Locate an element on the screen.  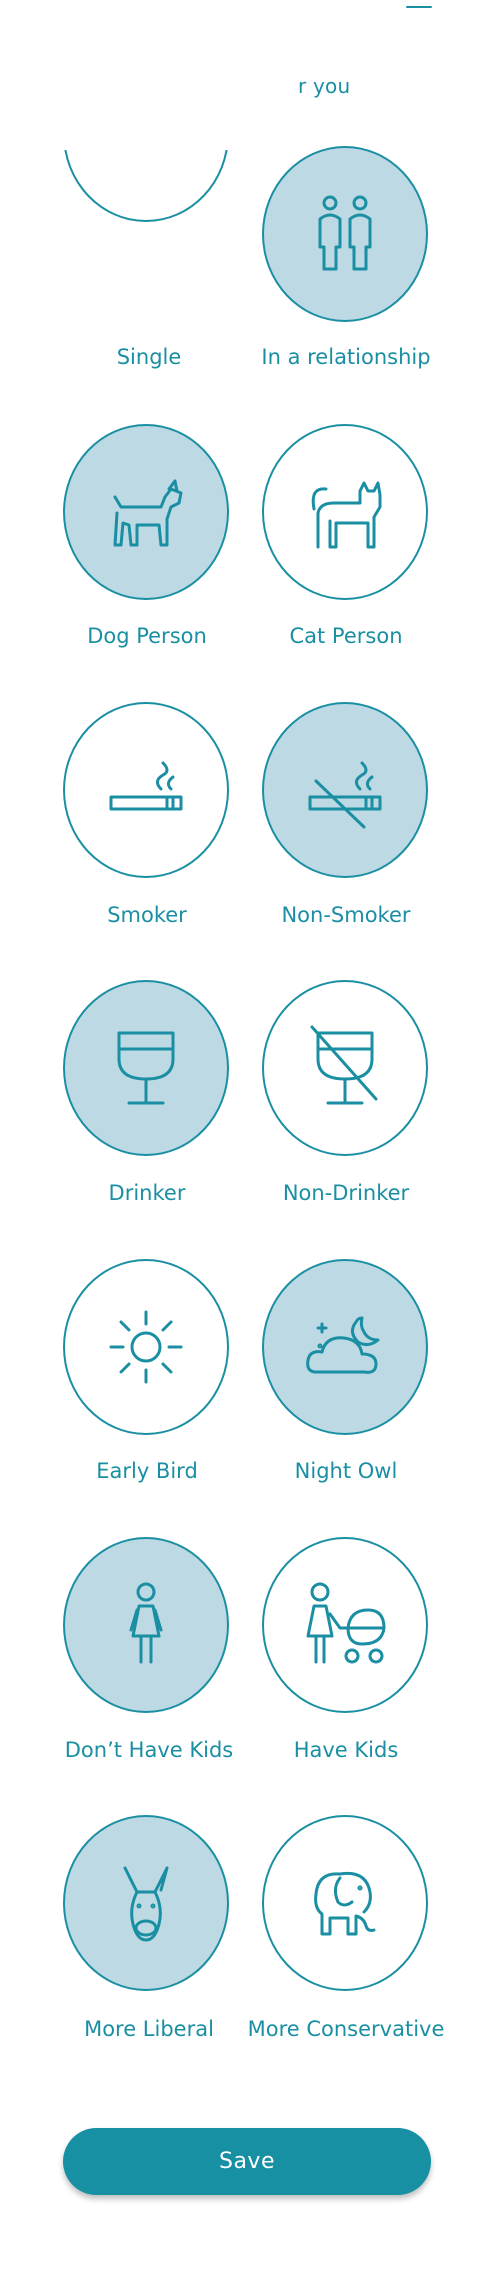
option-drinker is located at coordinates (146, 1068).